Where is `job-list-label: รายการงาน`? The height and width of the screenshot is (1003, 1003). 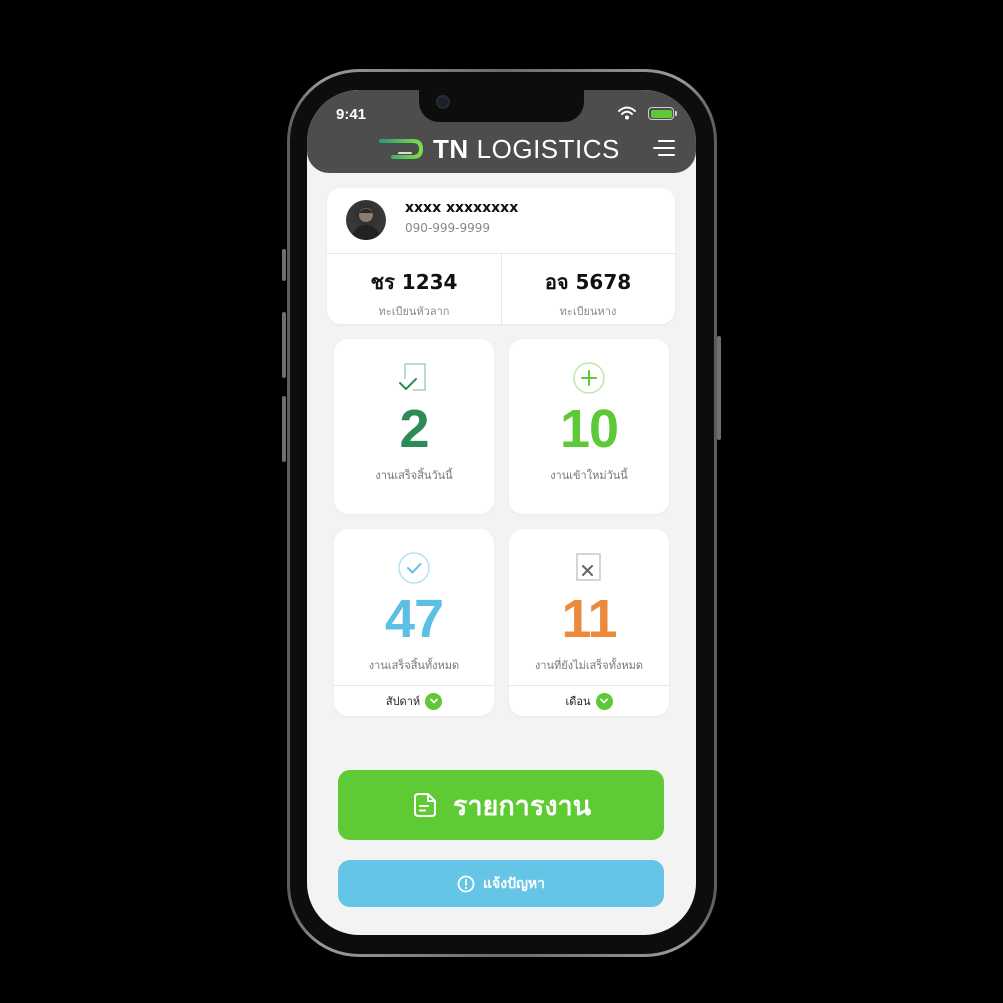 job-list-label: รายการงาน is located at coordinates (522, 806).